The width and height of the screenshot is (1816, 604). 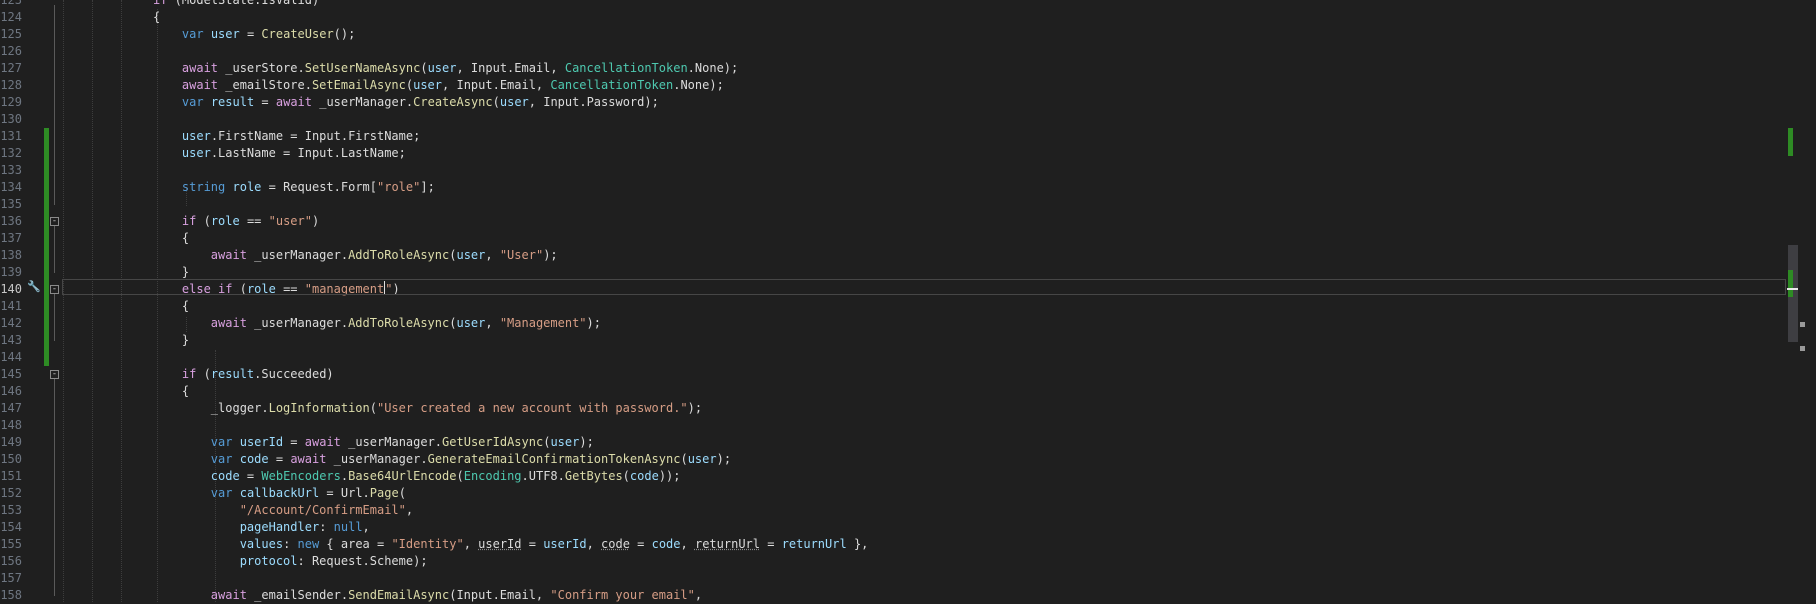 What do you see at coordinates (893, 374) in the screenshot?
I see `code-line: 145 if (result.Succeeded)` at bounding box center [893, 374].